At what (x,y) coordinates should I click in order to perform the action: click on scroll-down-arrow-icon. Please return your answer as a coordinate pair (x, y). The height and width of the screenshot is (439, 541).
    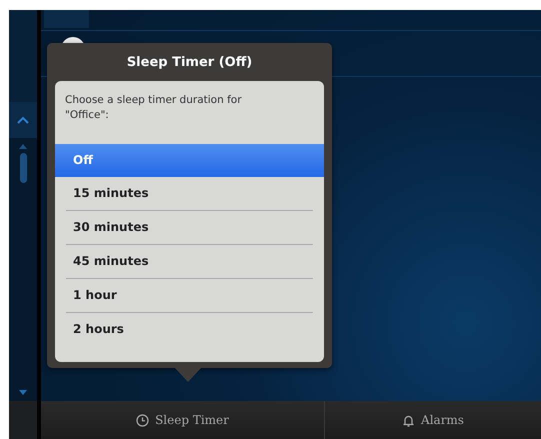
    Looking at the image, I should click on (23, 392).